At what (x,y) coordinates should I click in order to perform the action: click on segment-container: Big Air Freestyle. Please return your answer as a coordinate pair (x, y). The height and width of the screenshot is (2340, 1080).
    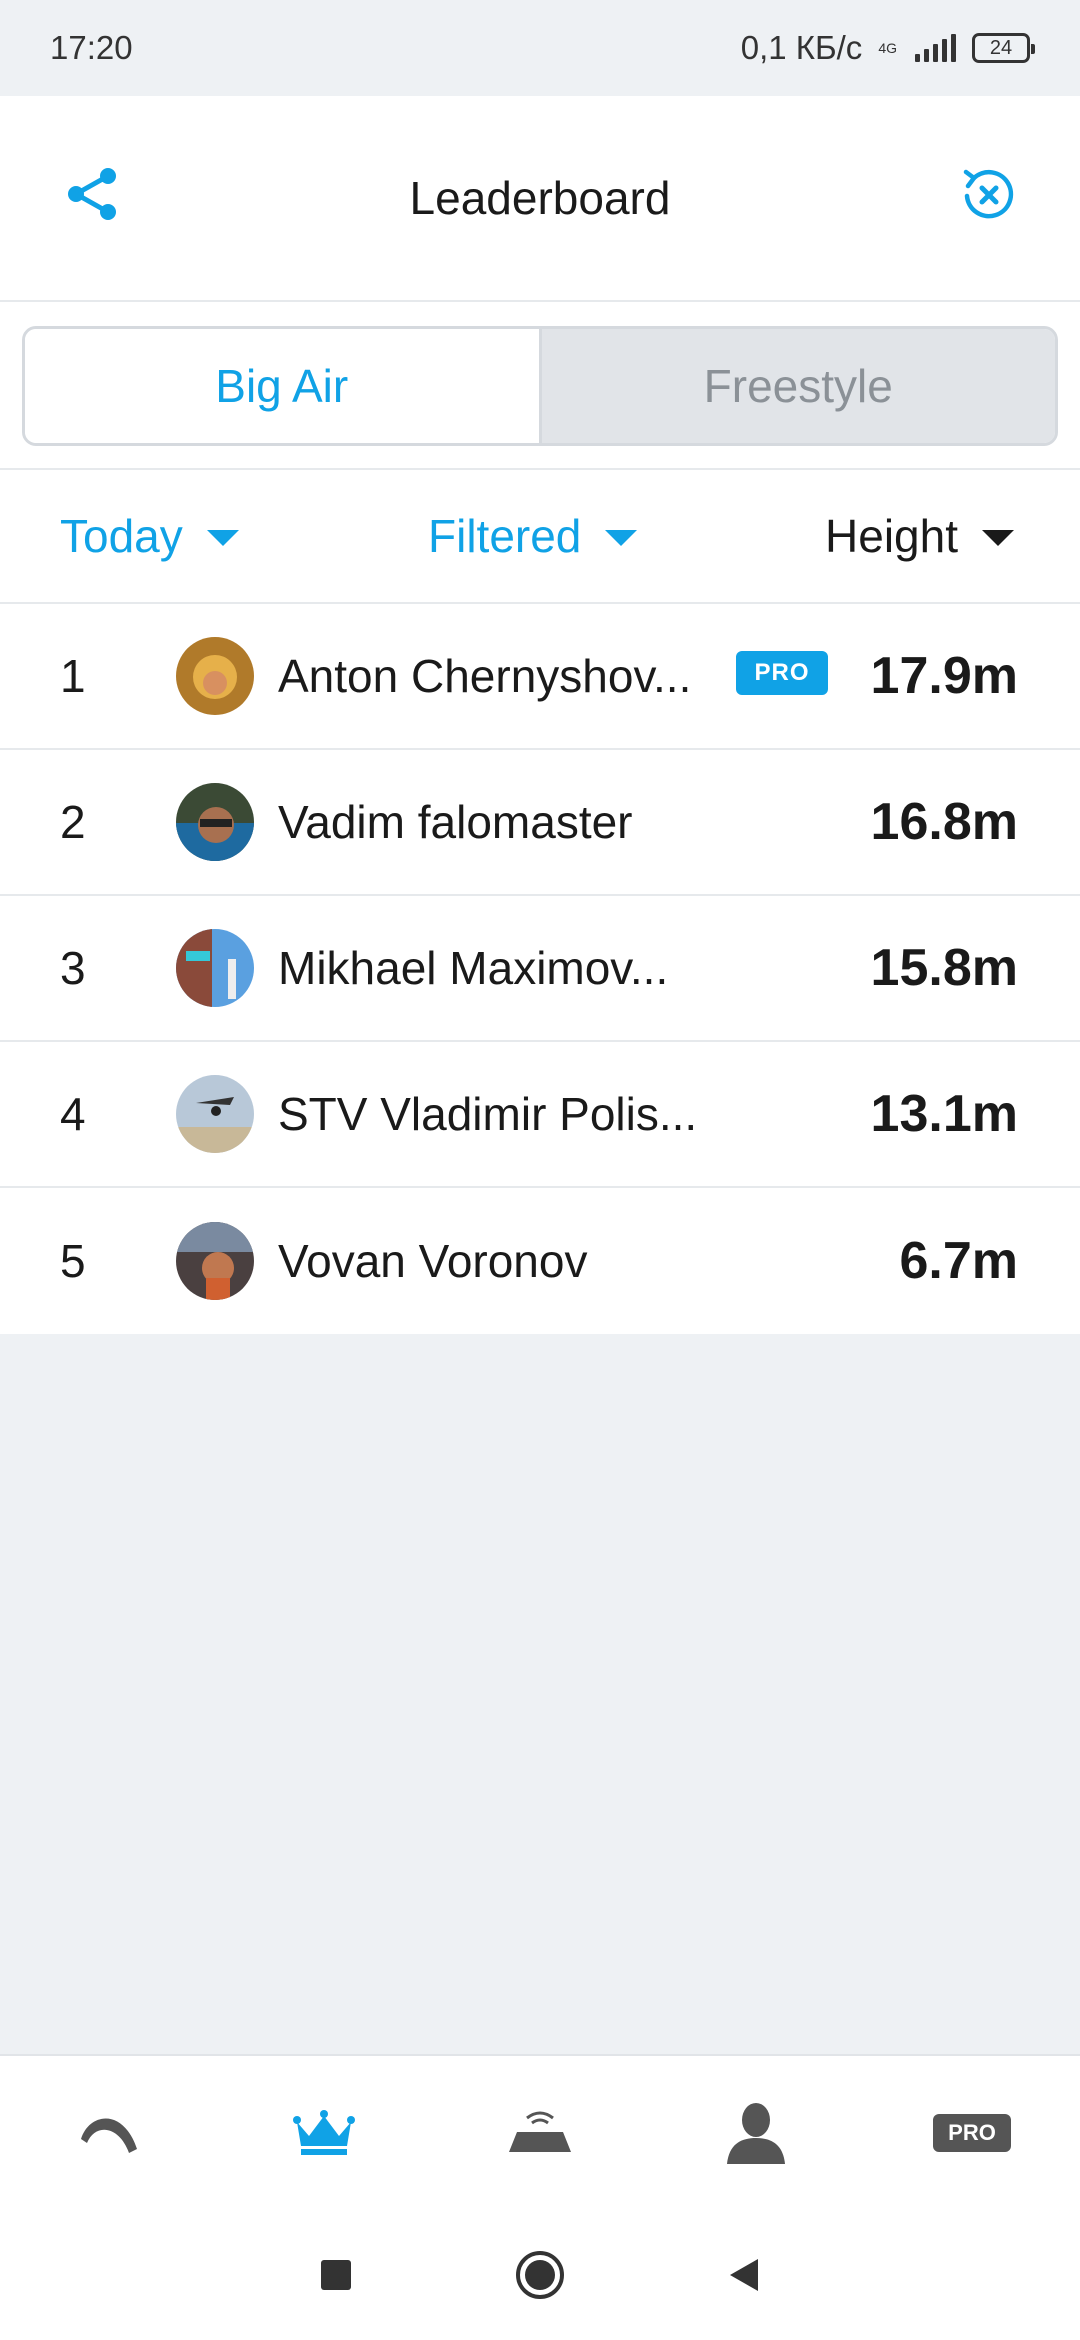
    Looking at the image, I should click on (540, 386).